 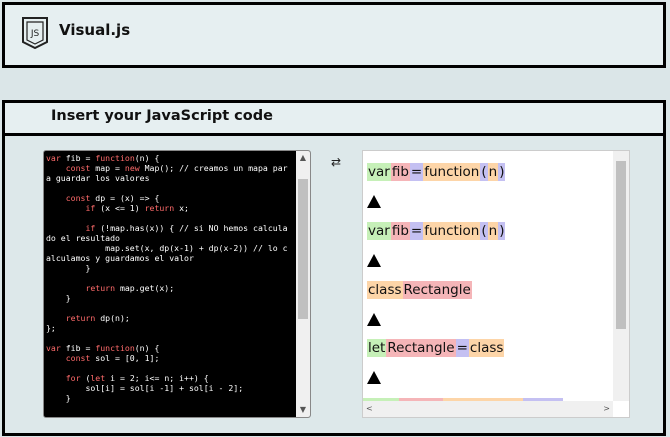 What do you see at coordinates (97, 318) in the screenshot?
I see `code-line: return dp(n);` at bounding box center [97, 318].